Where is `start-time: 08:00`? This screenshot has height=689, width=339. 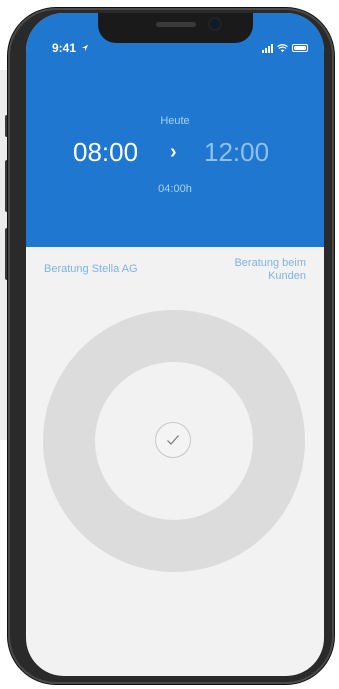 start-time: 08:00 is located at coordinates (105, 152).